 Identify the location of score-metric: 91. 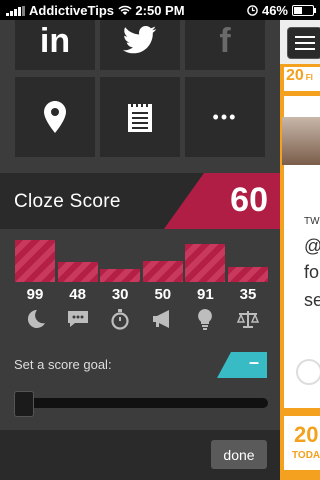
(205, 290).